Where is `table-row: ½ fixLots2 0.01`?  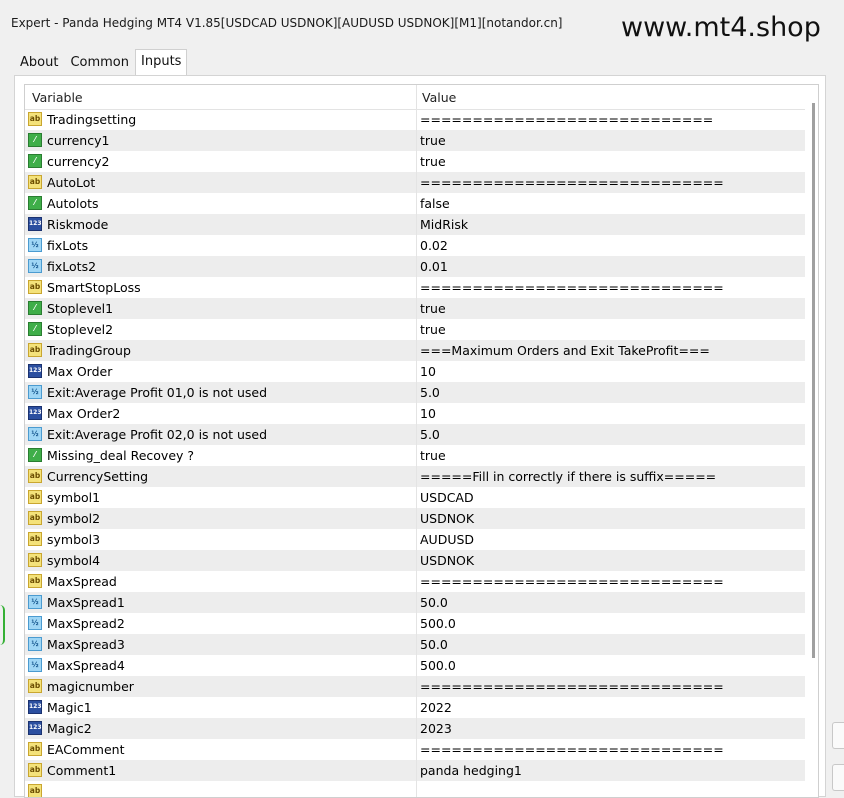
table-row: ½ fixLots2 0.01 is located at coordinates (415, 266).